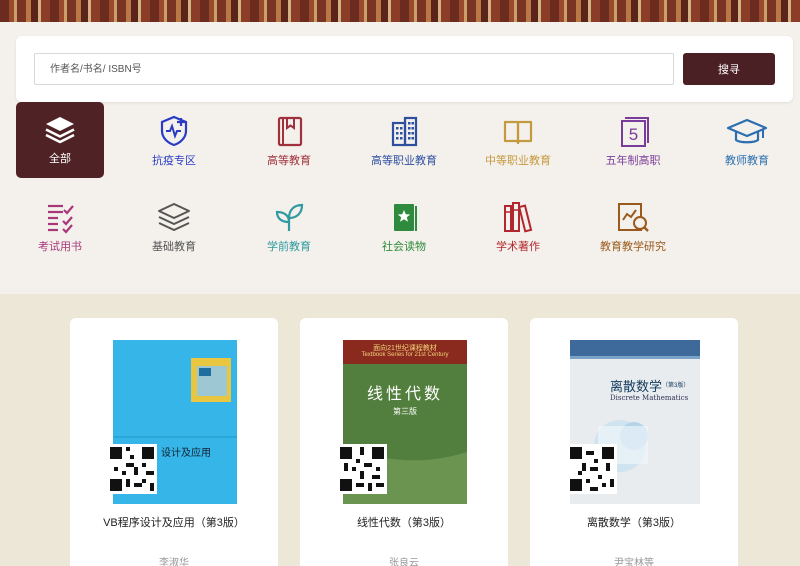 The image size is (800, 566). I want to click on category-label: 五年制高职, so click(633, 161).